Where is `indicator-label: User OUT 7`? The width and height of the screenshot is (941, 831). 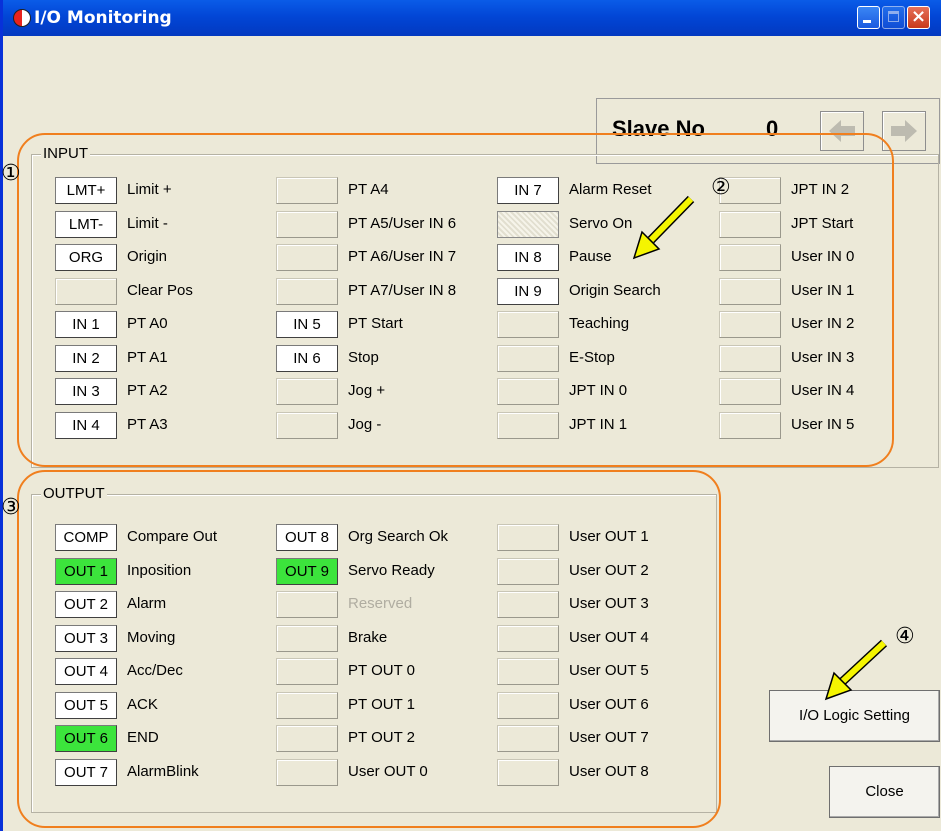 indicator-label: User OUT 7 is located at coordinates (609, 737).